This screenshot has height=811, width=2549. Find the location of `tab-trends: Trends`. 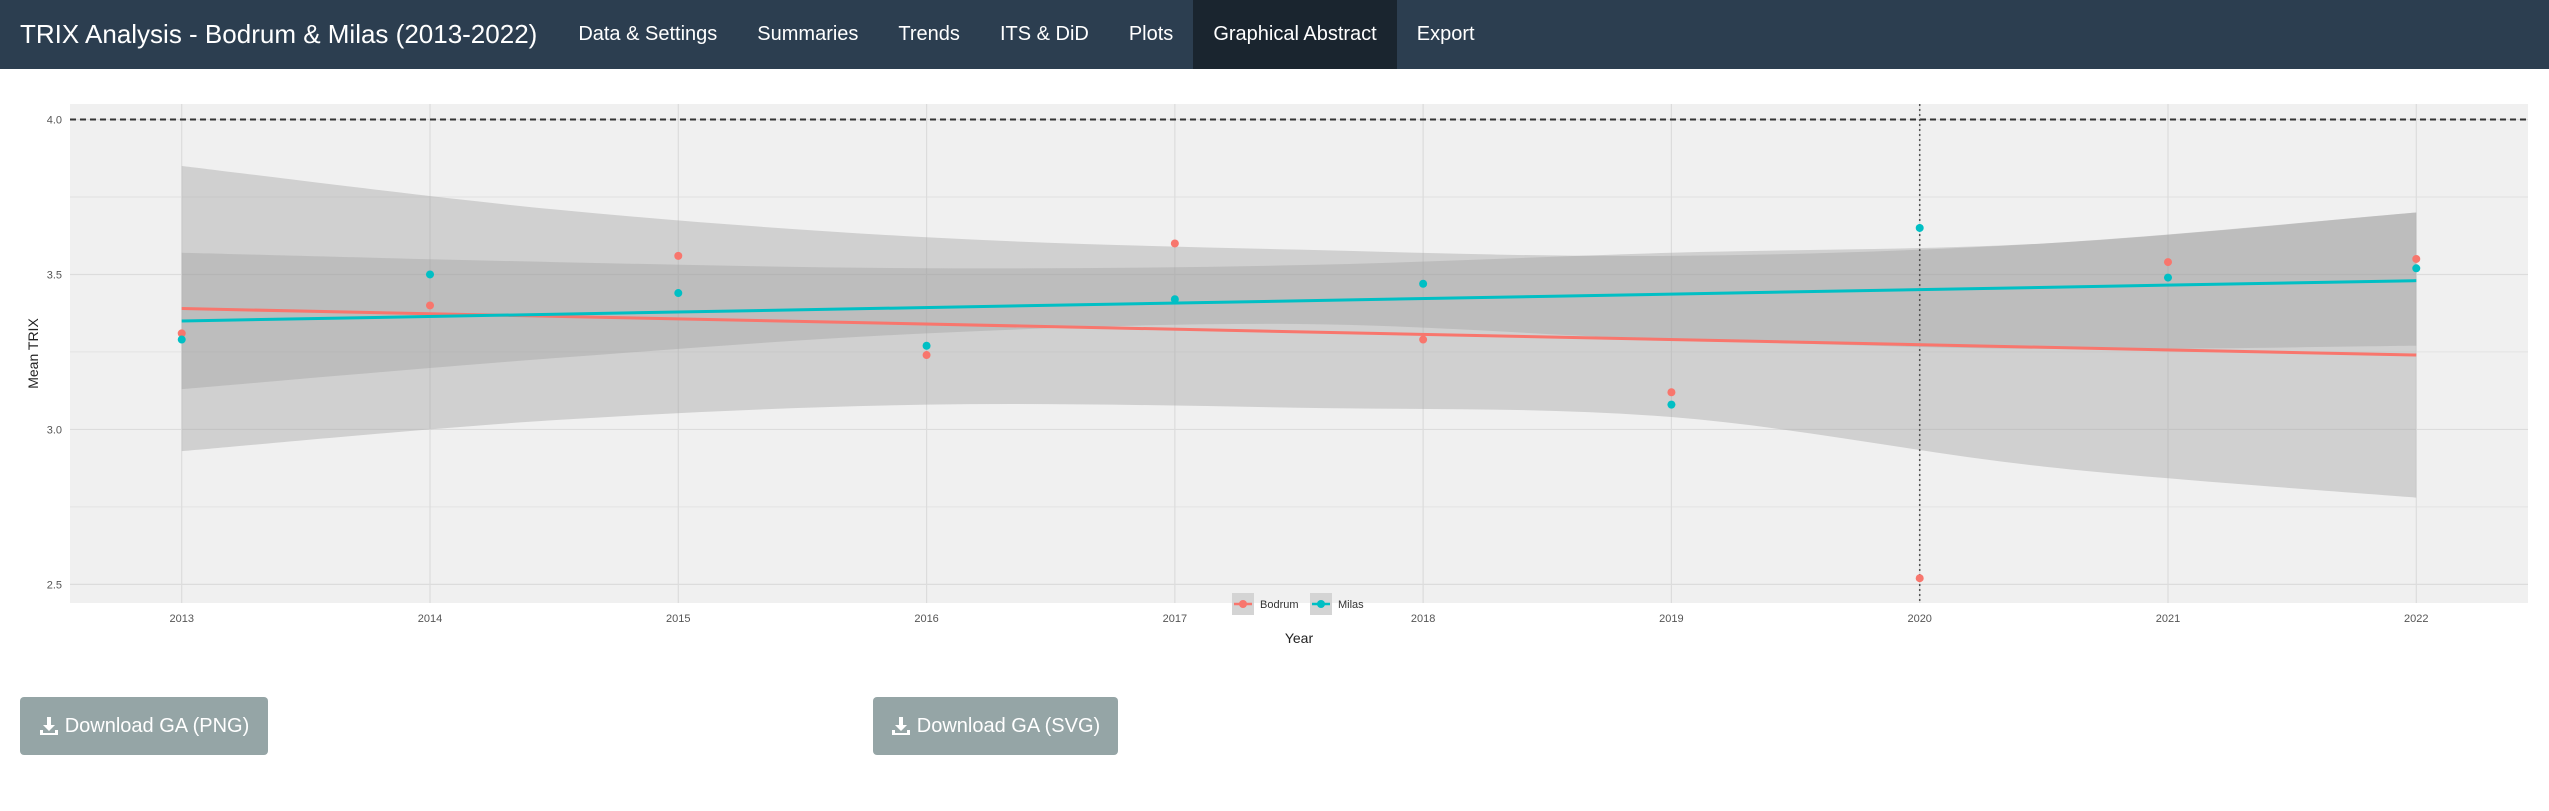

tab-trends: Trends is located at coordinates (929, 34).